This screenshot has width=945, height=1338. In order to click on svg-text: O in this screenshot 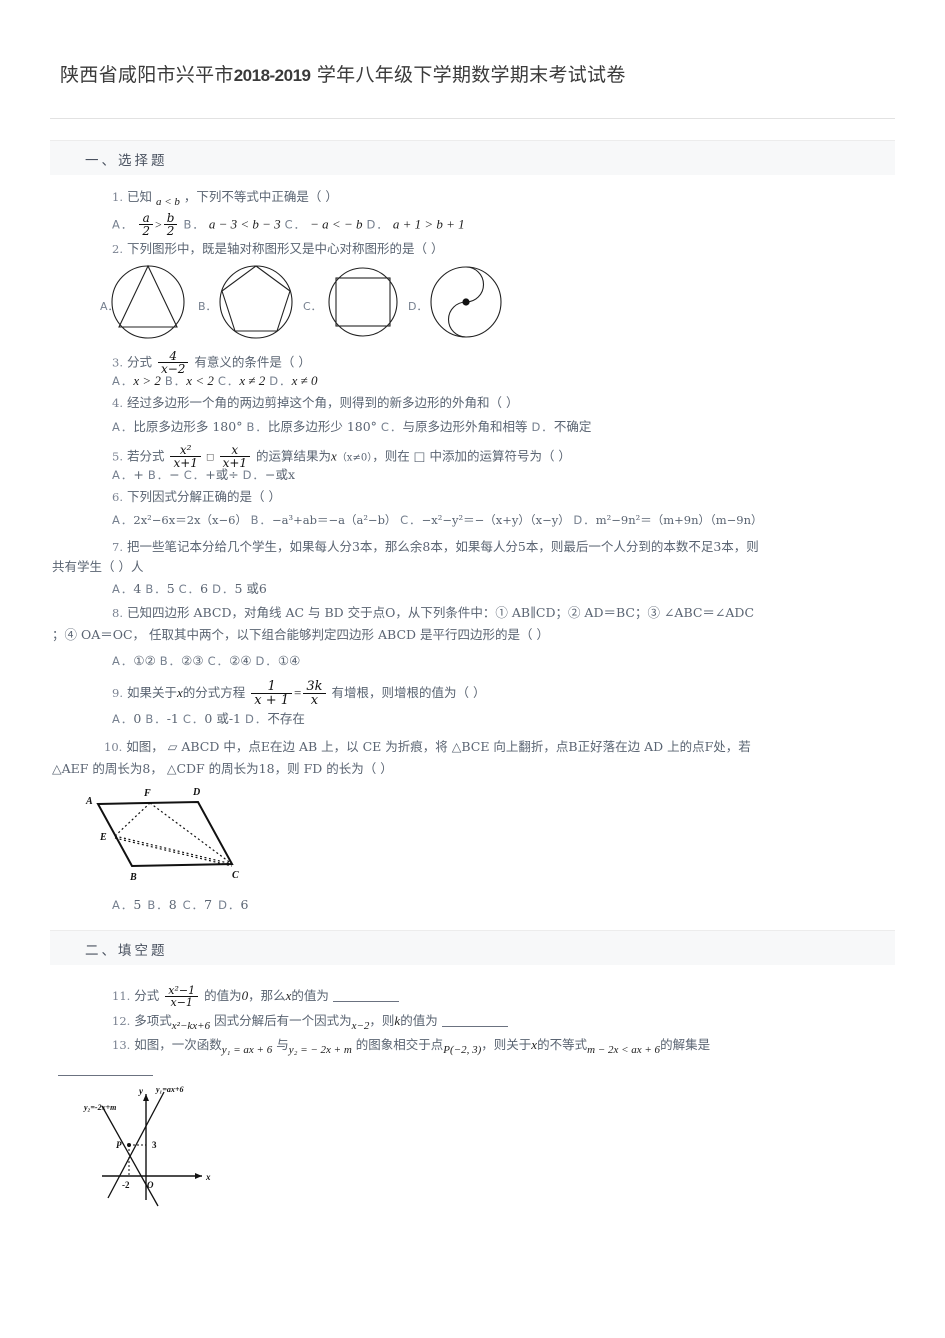, I will do `click(150, 1185)`.